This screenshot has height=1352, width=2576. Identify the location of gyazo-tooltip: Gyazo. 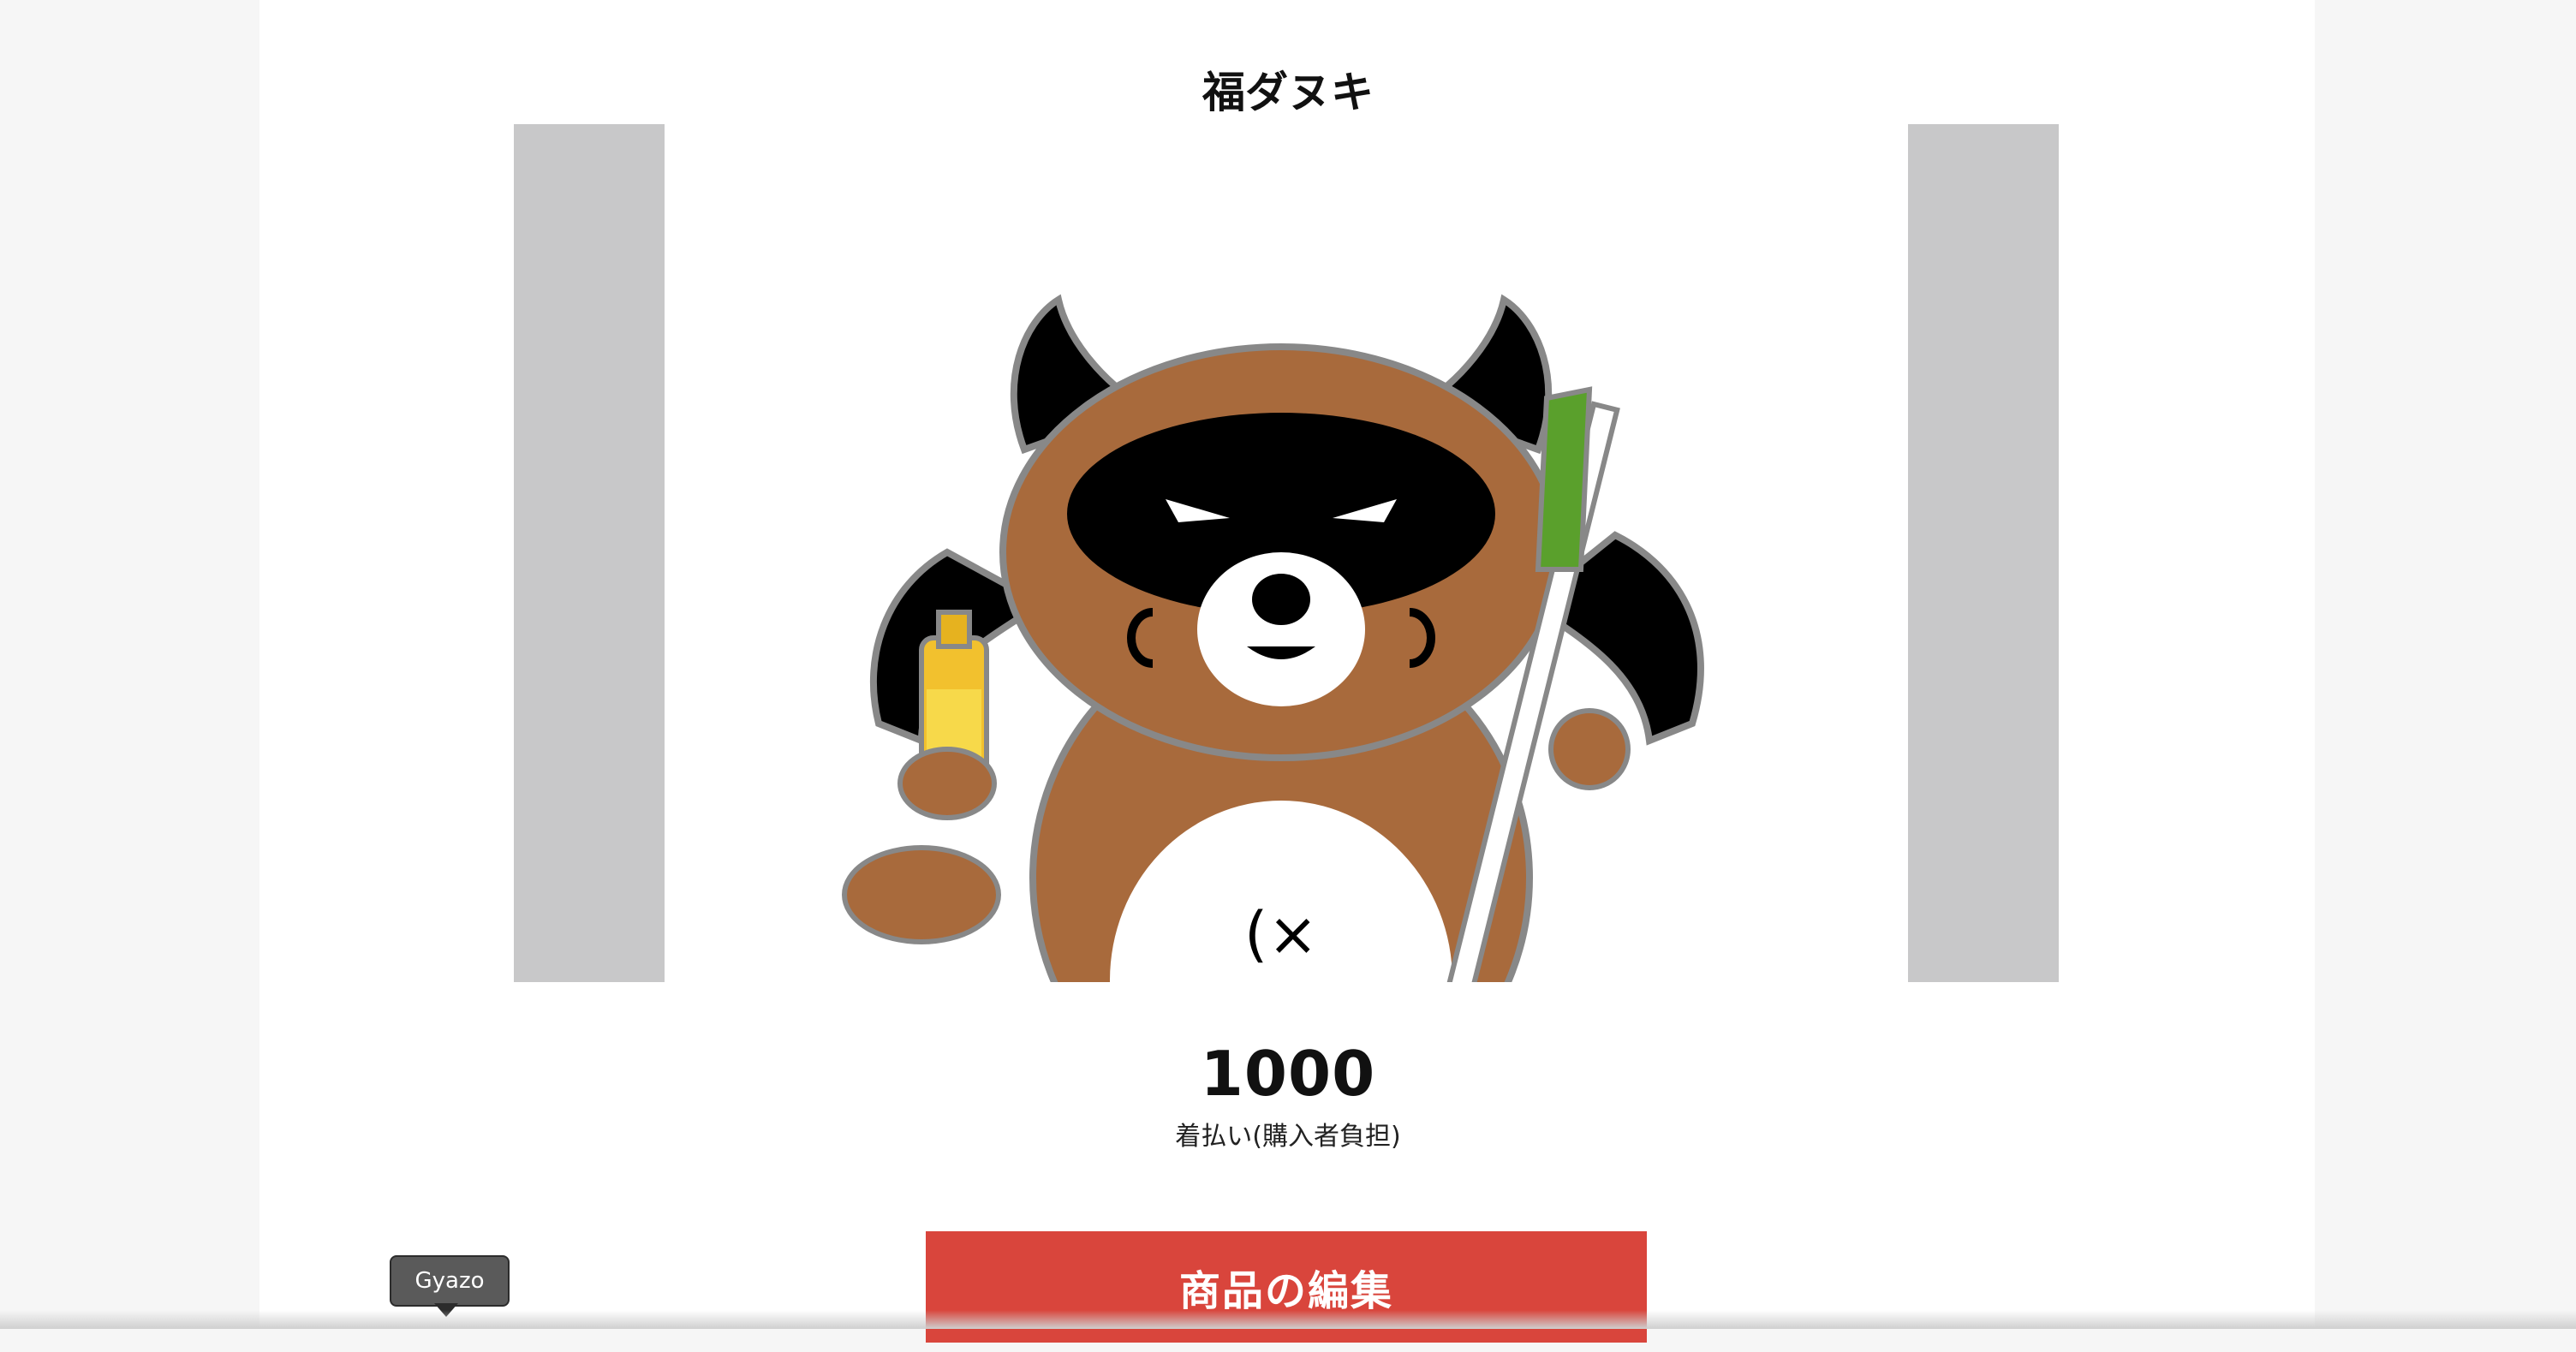
(450, 1281).